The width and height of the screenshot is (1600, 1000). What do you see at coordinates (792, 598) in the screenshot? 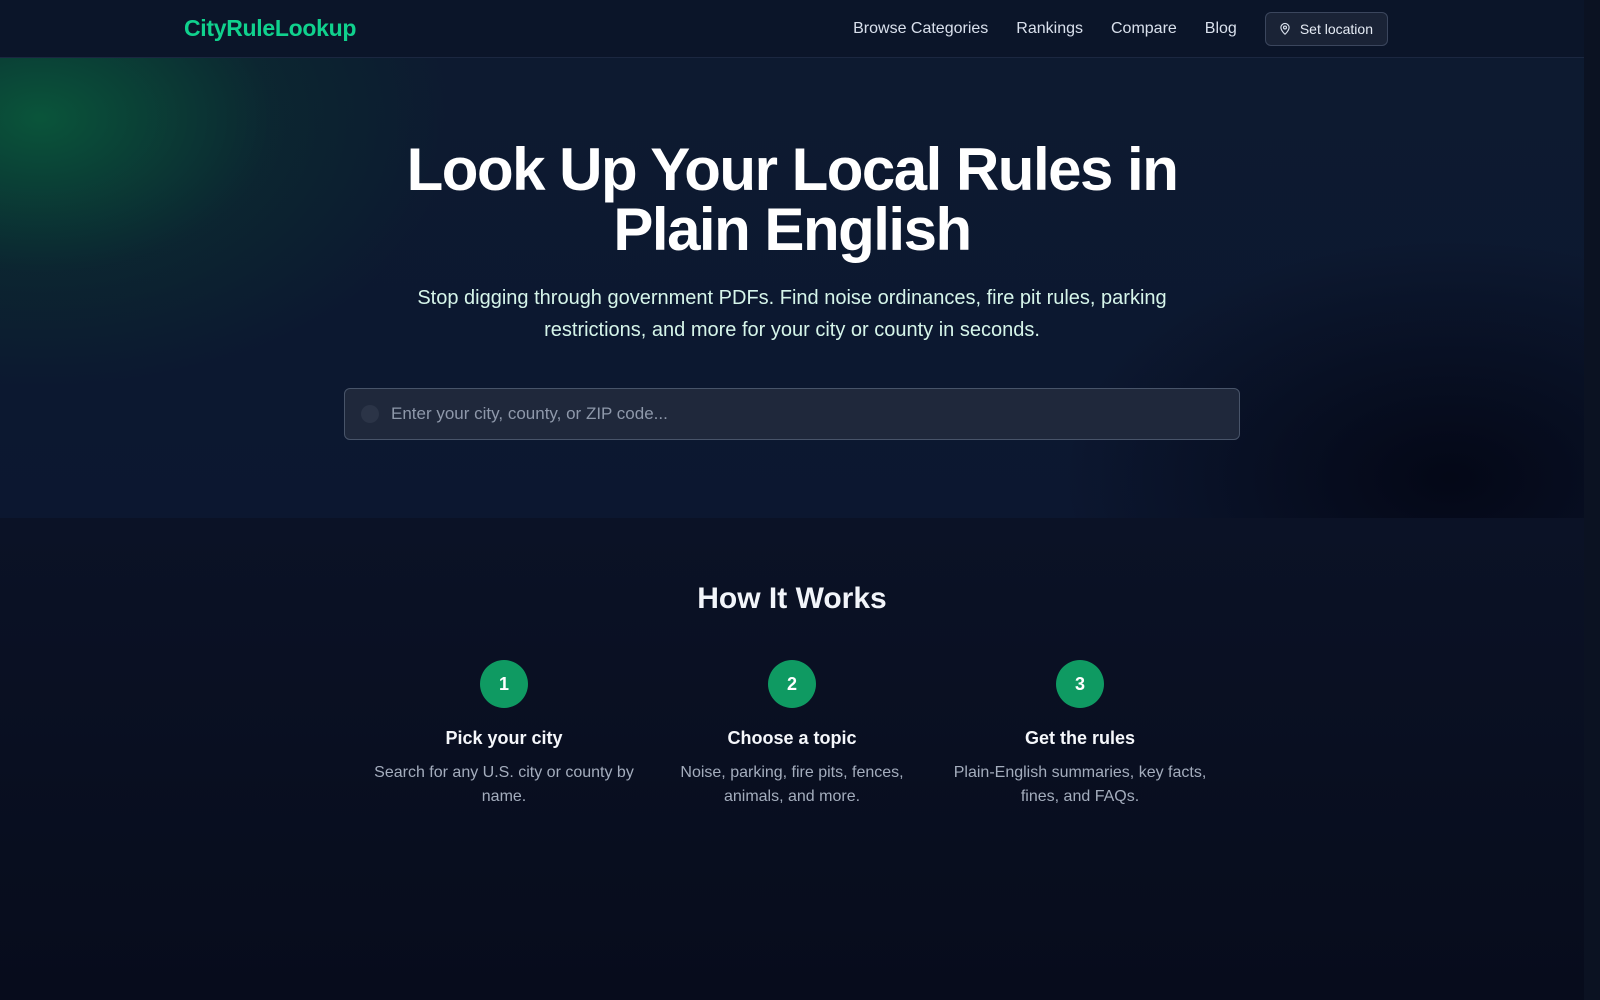
I see `how-it-works-title: How It Works` at bounding box center [792, 598].